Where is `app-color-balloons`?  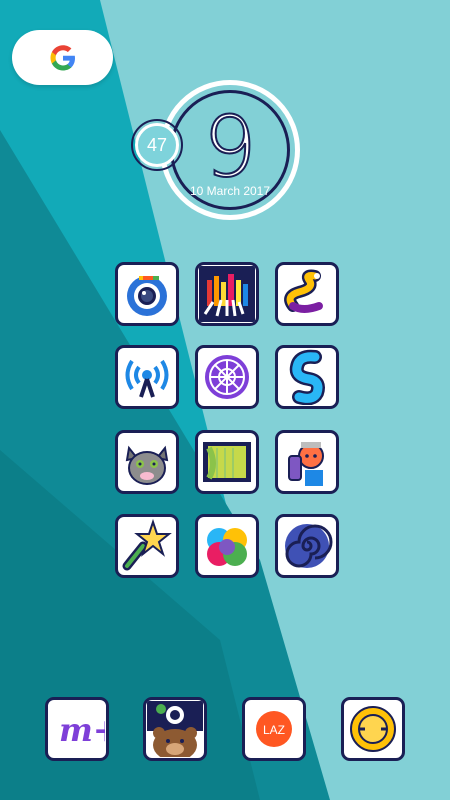 app-color-balloons is located at coordinates (227, 546).